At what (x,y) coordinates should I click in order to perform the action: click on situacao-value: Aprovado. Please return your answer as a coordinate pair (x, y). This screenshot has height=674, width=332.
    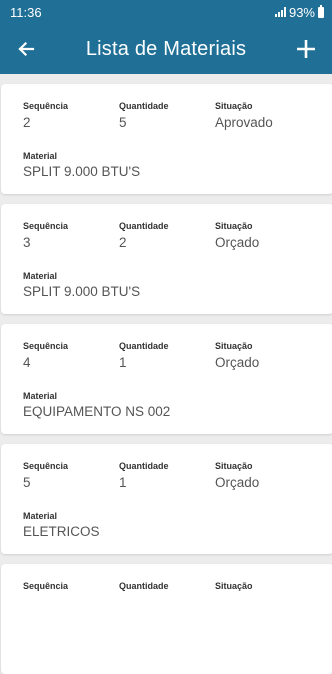
    Looking at the image, I should click on (244, 122).